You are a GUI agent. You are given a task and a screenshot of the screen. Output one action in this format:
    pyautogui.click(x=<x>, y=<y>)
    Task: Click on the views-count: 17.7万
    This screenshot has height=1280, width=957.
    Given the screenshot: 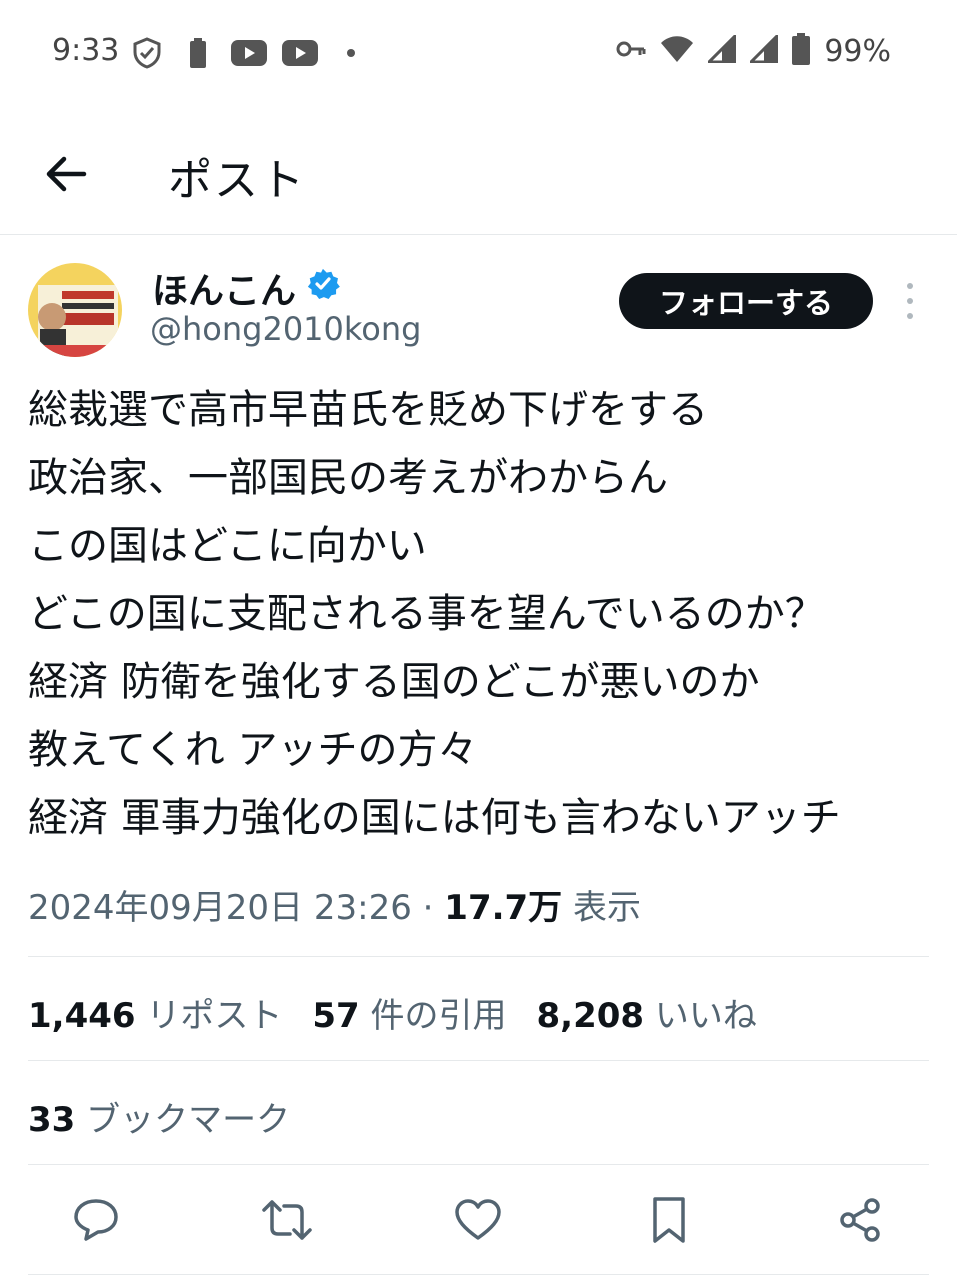 What is the action you would take?
    pyautogui.click(x=503, y=908)
    